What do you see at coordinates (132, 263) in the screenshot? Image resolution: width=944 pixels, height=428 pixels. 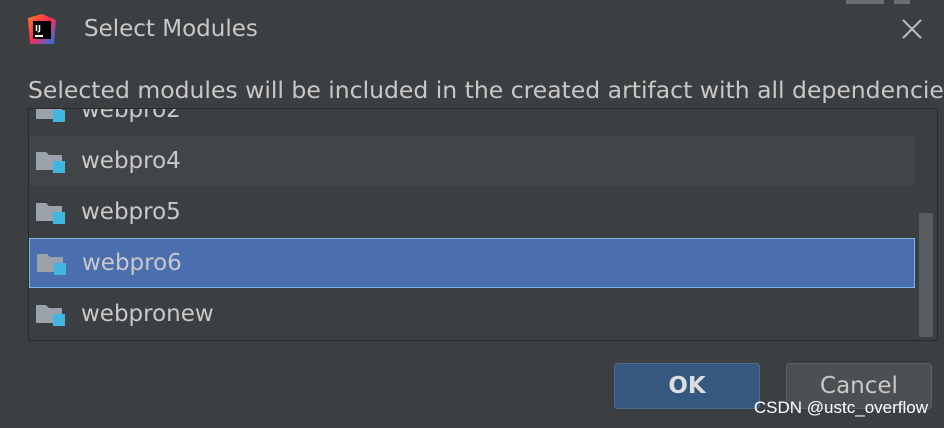 I see `module-label: webpro6` at bounding box center [132, 263].